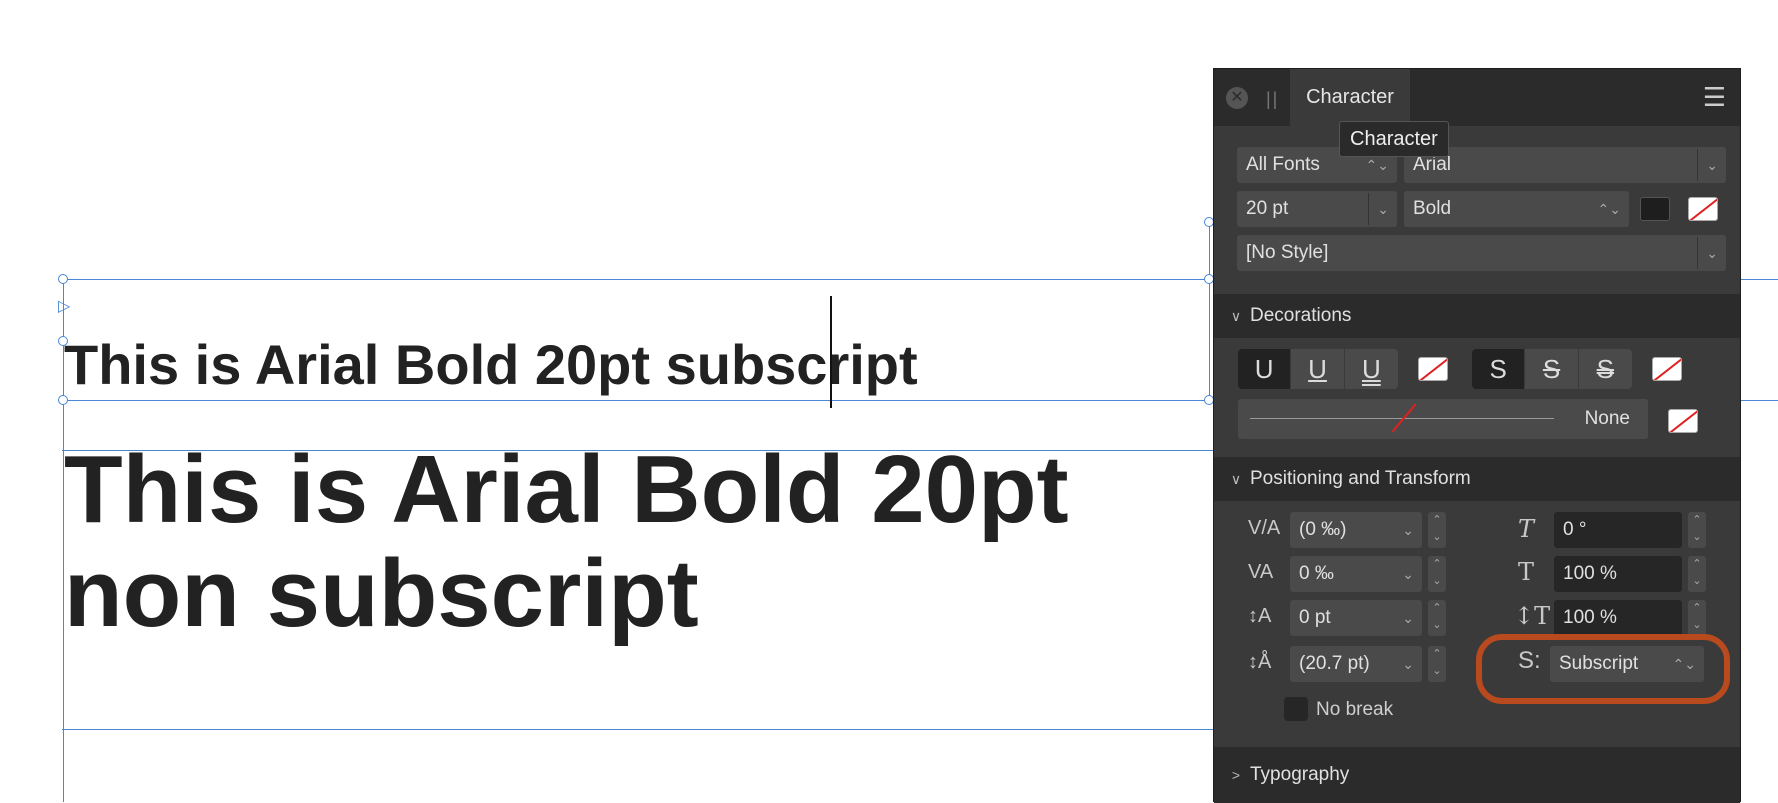 Image resolution: width=1778 pixels, height=803 pixels. What do you see at coordinates (1516, 209) in the screenshot?
I see `font-style-select: Bold ⌃⌄` at bounding box center [1516, 209].